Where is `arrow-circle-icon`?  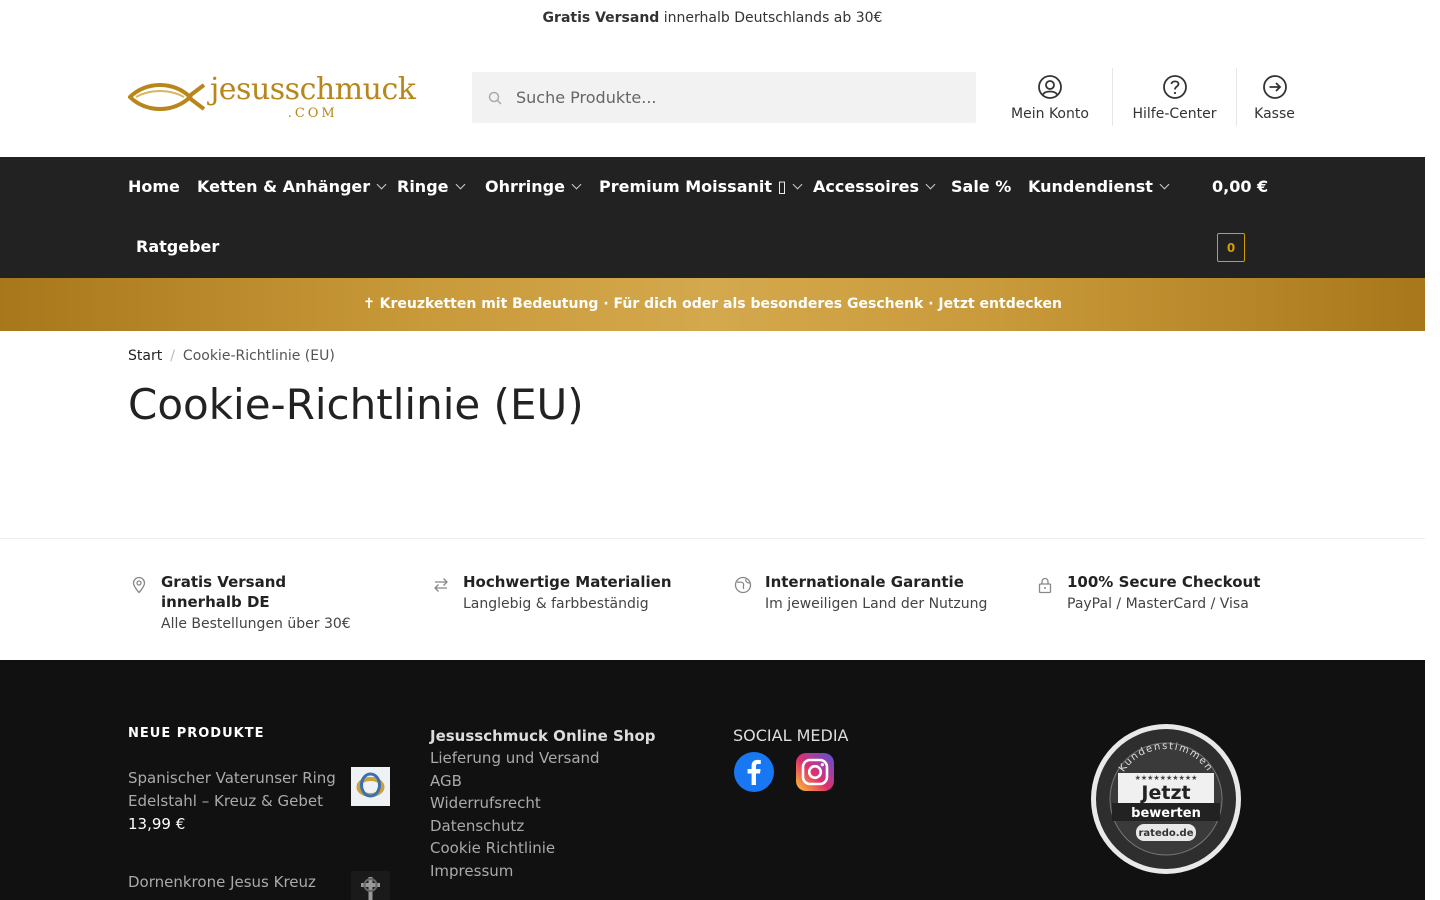 arrow-circle-icon is located at coordinates (1274, 87).